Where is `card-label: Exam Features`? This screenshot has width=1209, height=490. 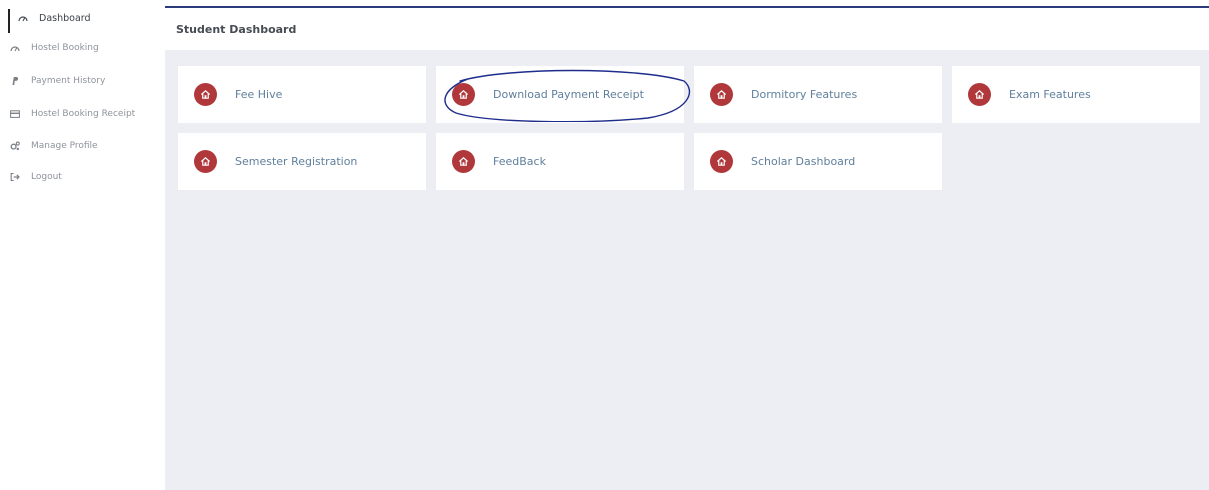 card-label: Exam Features is located at coordinates (1050, 94).